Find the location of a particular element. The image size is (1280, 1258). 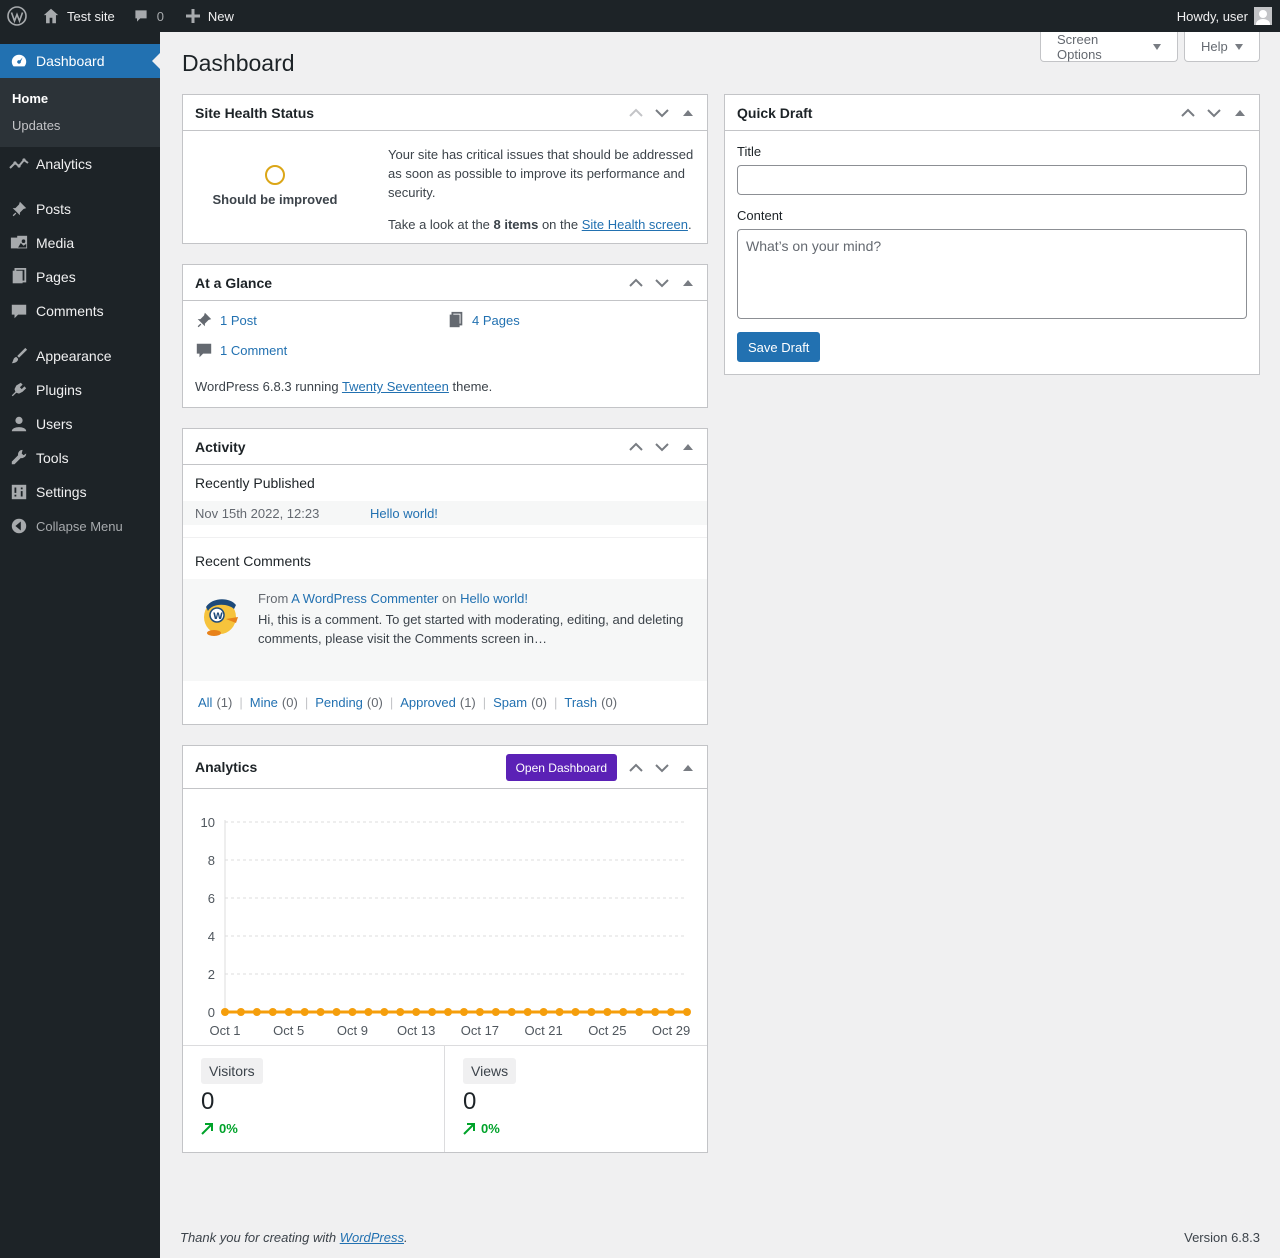

footer-period: . is located at coordinates (406, 1237).